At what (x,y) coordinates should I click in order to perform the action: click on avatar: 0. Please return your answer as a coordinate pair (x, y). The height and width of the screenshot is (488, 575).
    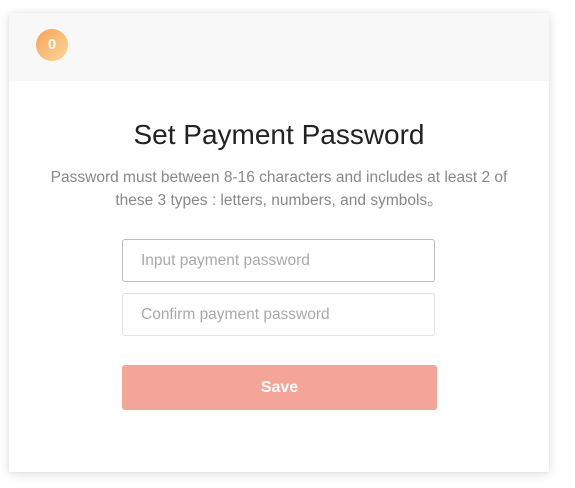
    Looking at the image, I should click on (52, 45).